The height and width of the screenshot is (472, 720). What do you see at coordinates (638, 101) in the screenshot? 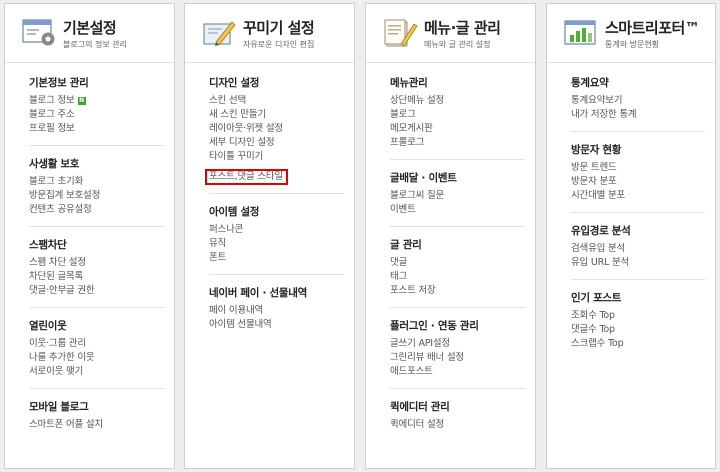
I see `menu-item-stats-summary-view: 통계요약보기` at bounding box center [638, 101].